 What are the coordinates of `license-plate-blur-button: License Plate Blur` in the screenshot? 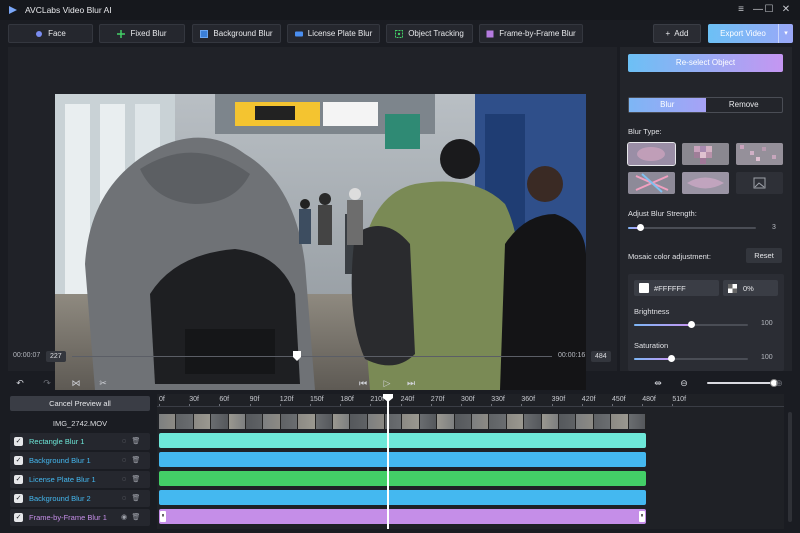 It's located at (333, 33).